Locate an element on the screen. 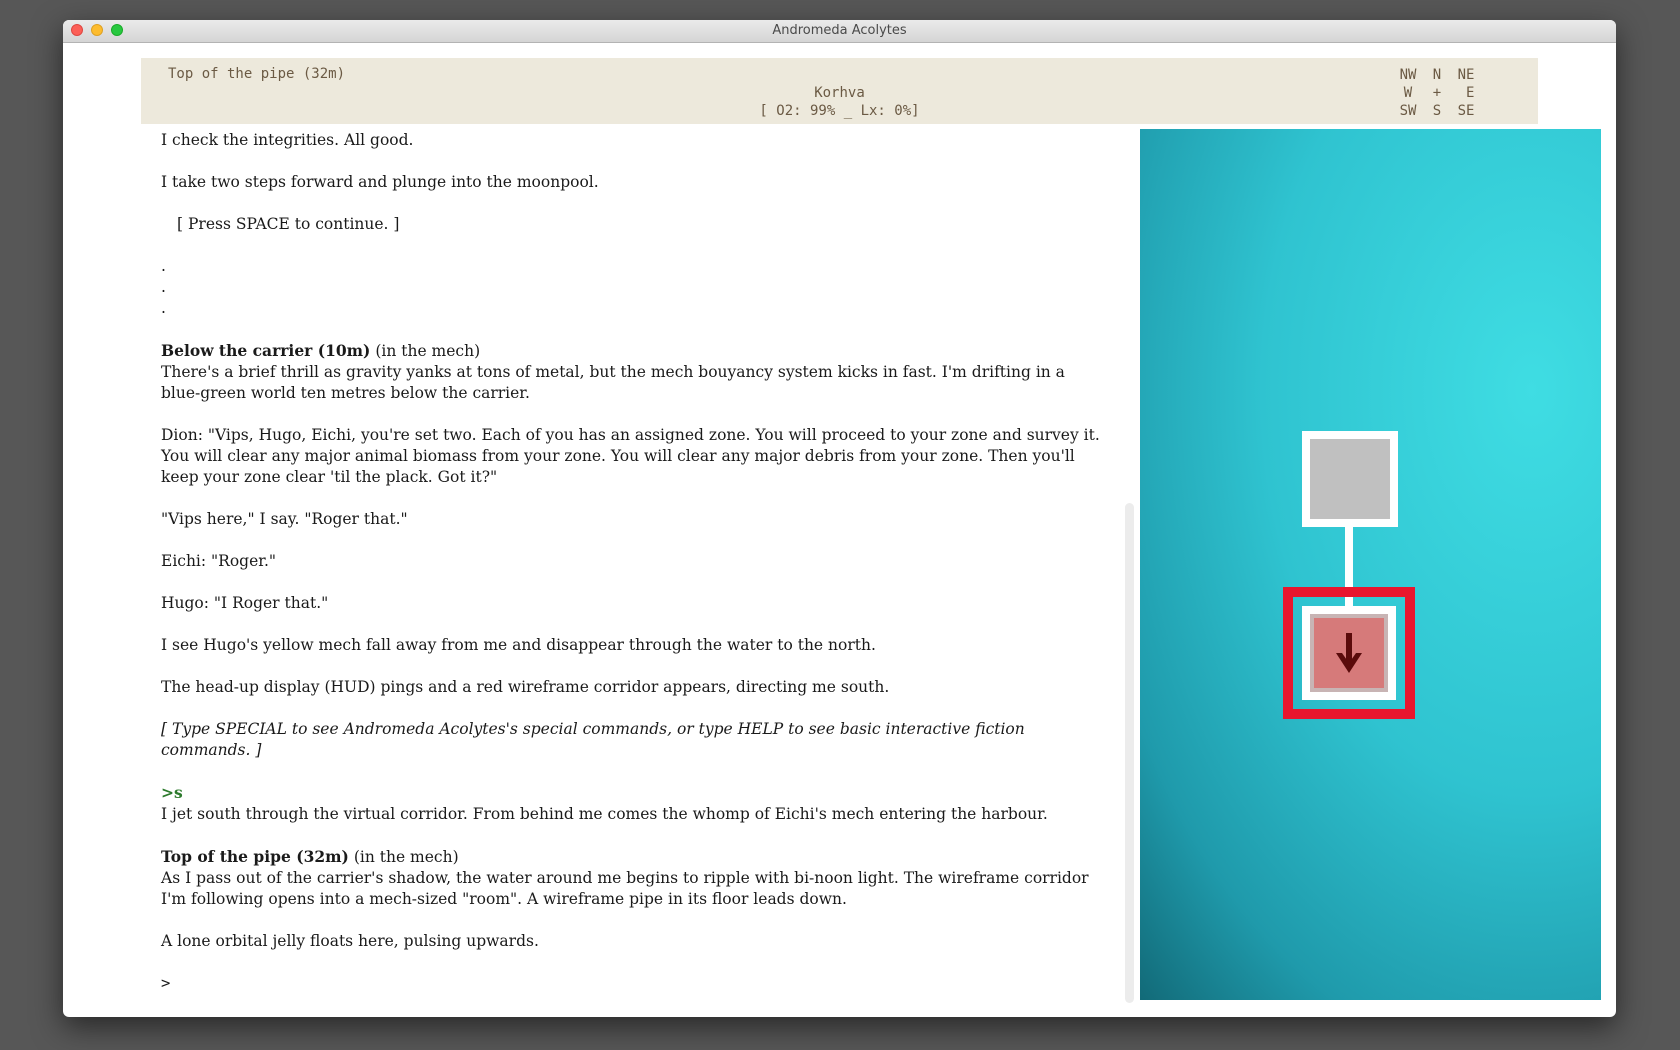 The width and height of the screenshot is (1680, 1050). window-title: Andromeda Acolytes is located at coordinates (839, 30).